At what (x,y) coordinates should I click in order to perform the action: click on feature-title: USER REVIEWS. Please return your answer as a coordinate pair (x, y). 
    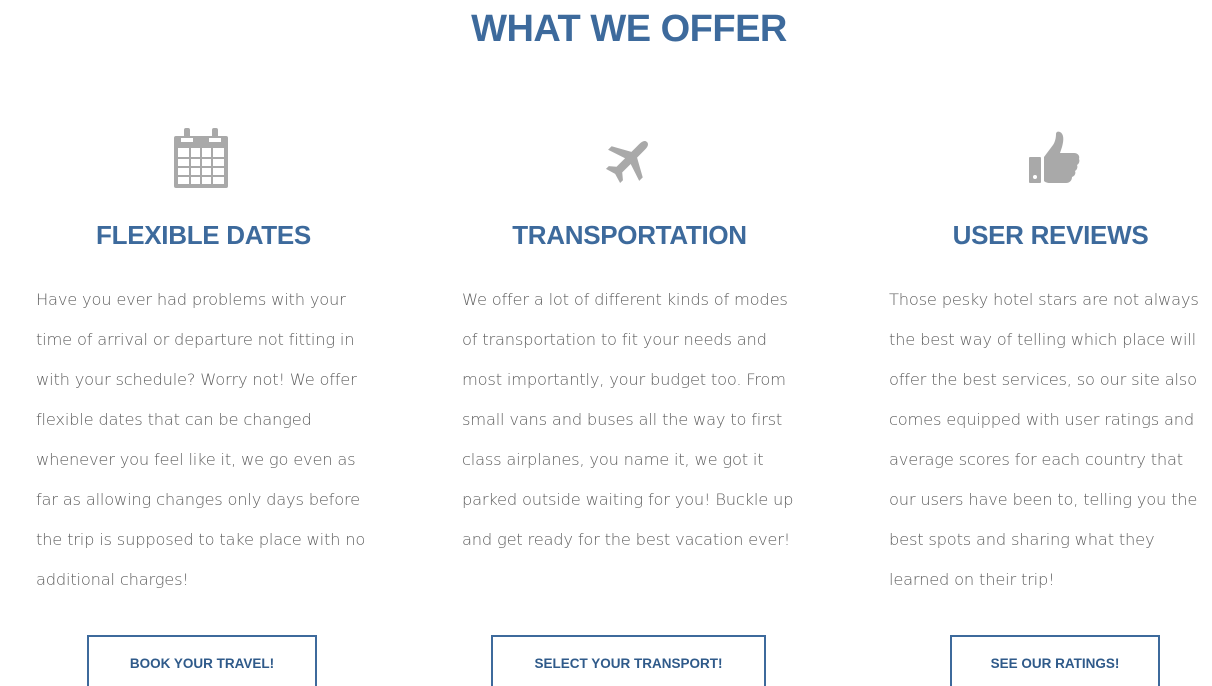
    Looking at the image, I should click on (1050, 235).